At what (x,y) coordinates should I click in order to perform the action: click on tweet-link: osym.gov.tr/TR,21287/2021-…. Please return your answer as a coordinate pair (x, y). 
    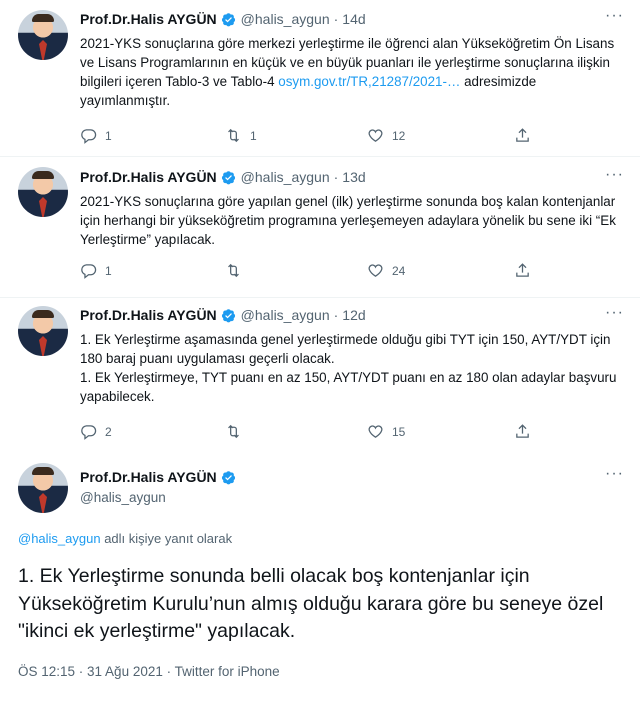
    Looking at the image, I should click on (369, 81).